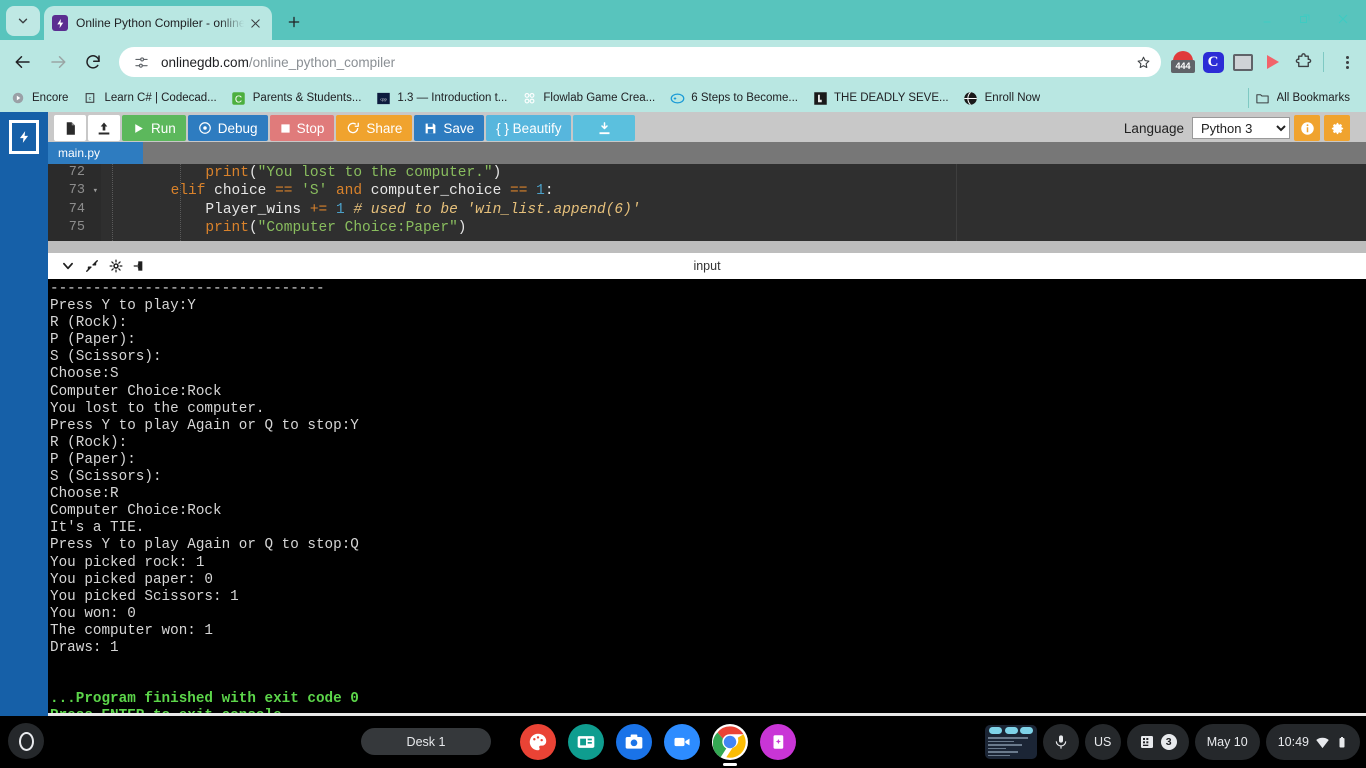 The height and width of the screenshot is (768, 1366). What do you see at coordinates (1143, 62) in the screenshot?
I see `bookmark-star-icon` at bounding box center [1143, 62].